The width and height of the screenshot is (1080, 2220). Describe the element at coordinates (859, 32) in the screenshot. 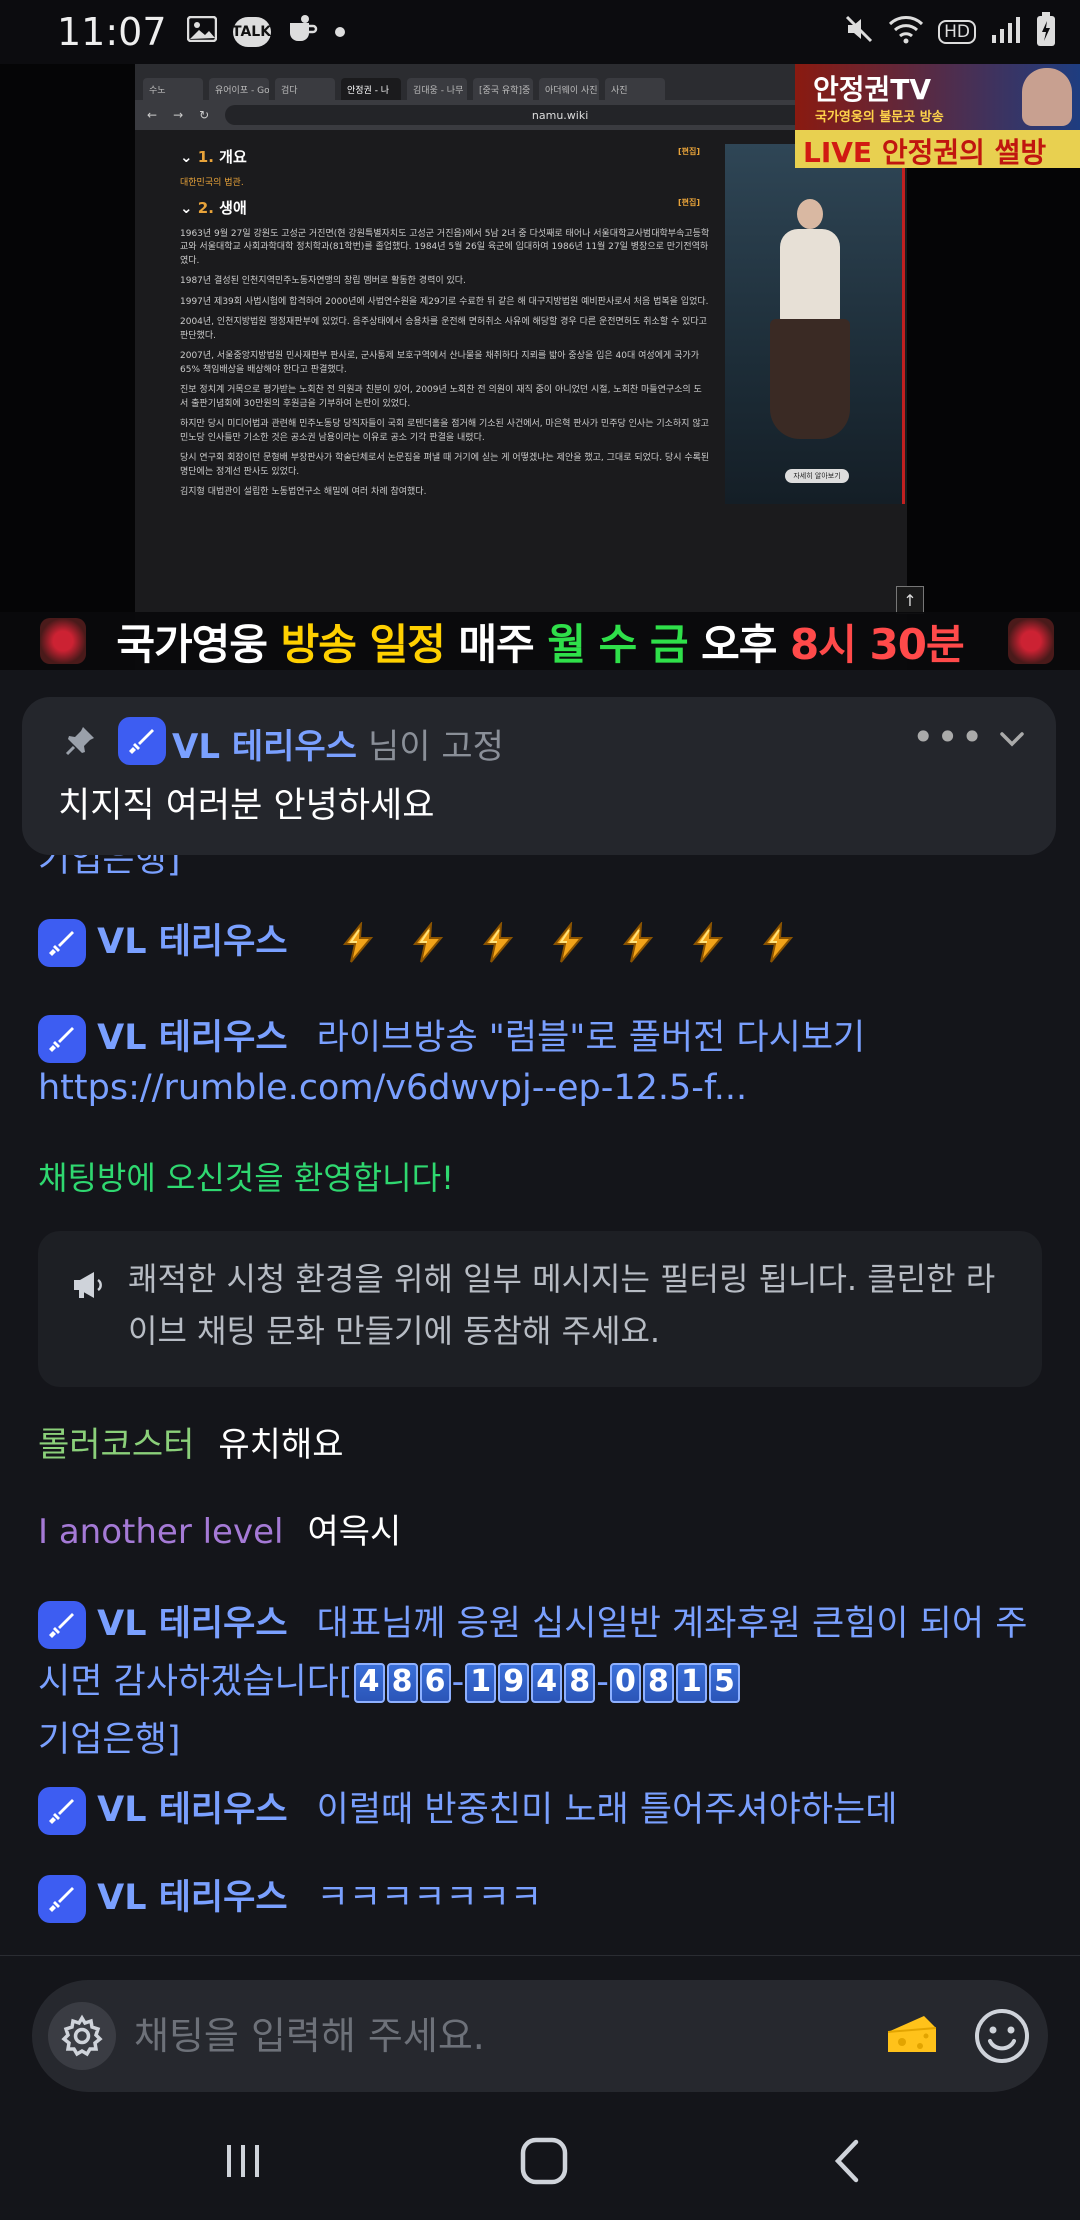

I see `mute-icon` at that location.